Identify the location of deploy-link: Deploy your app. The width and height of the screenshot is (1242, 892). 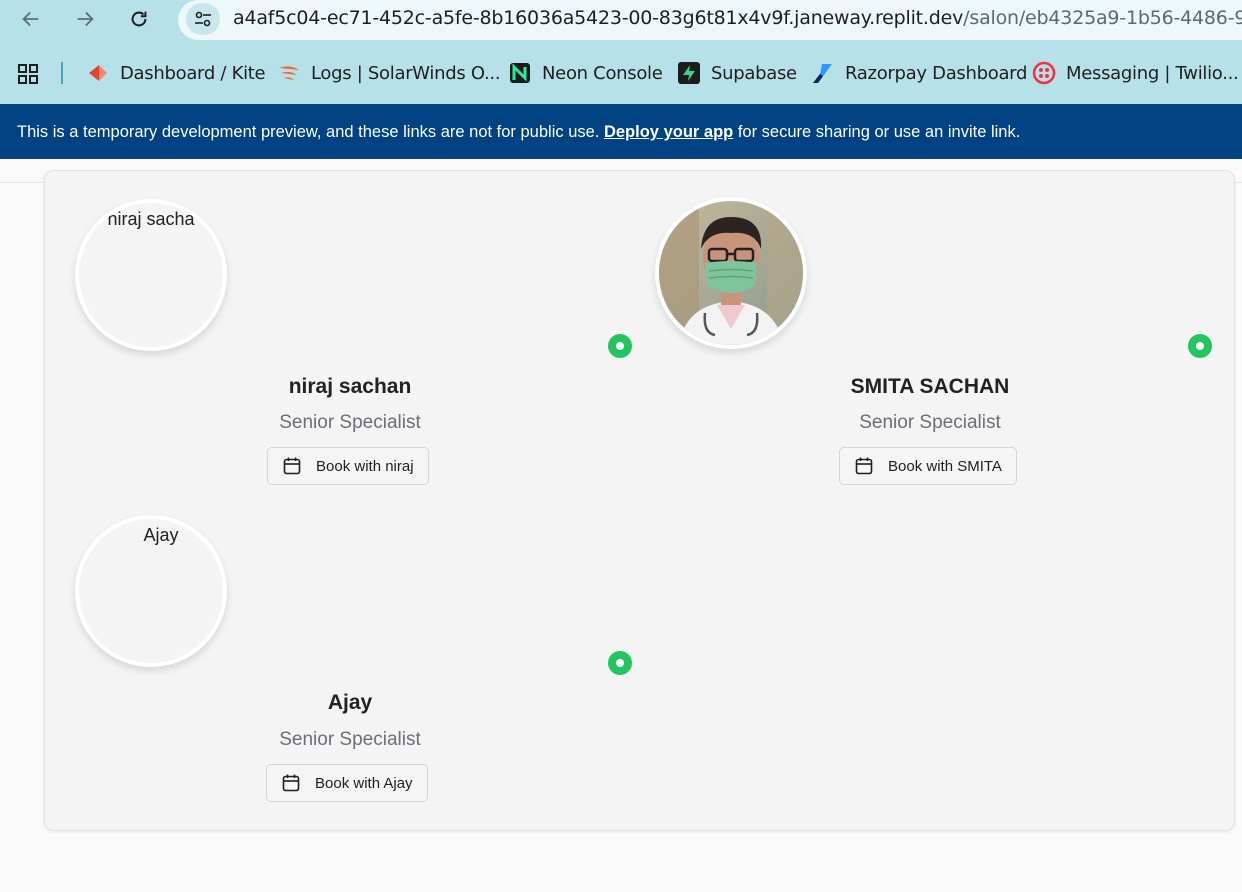
(668, 132).